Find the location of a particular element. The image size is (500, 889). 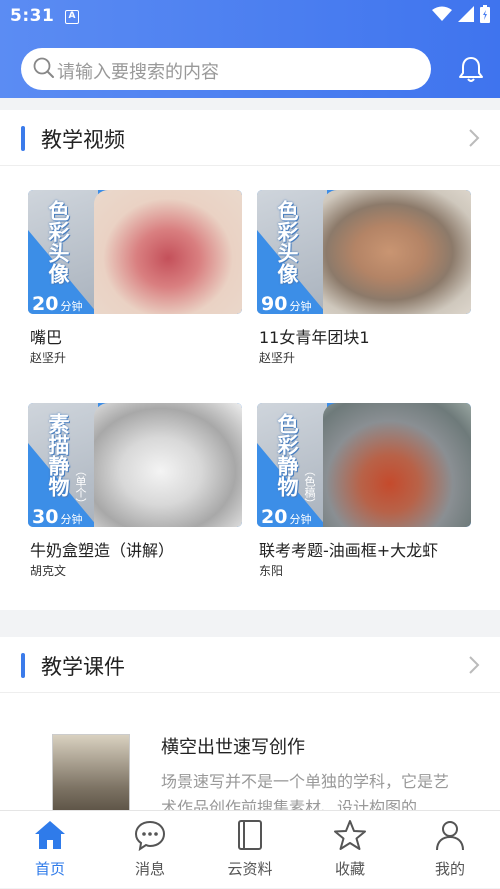

tab-label: 云资料 is located at coordinates (250, 869).